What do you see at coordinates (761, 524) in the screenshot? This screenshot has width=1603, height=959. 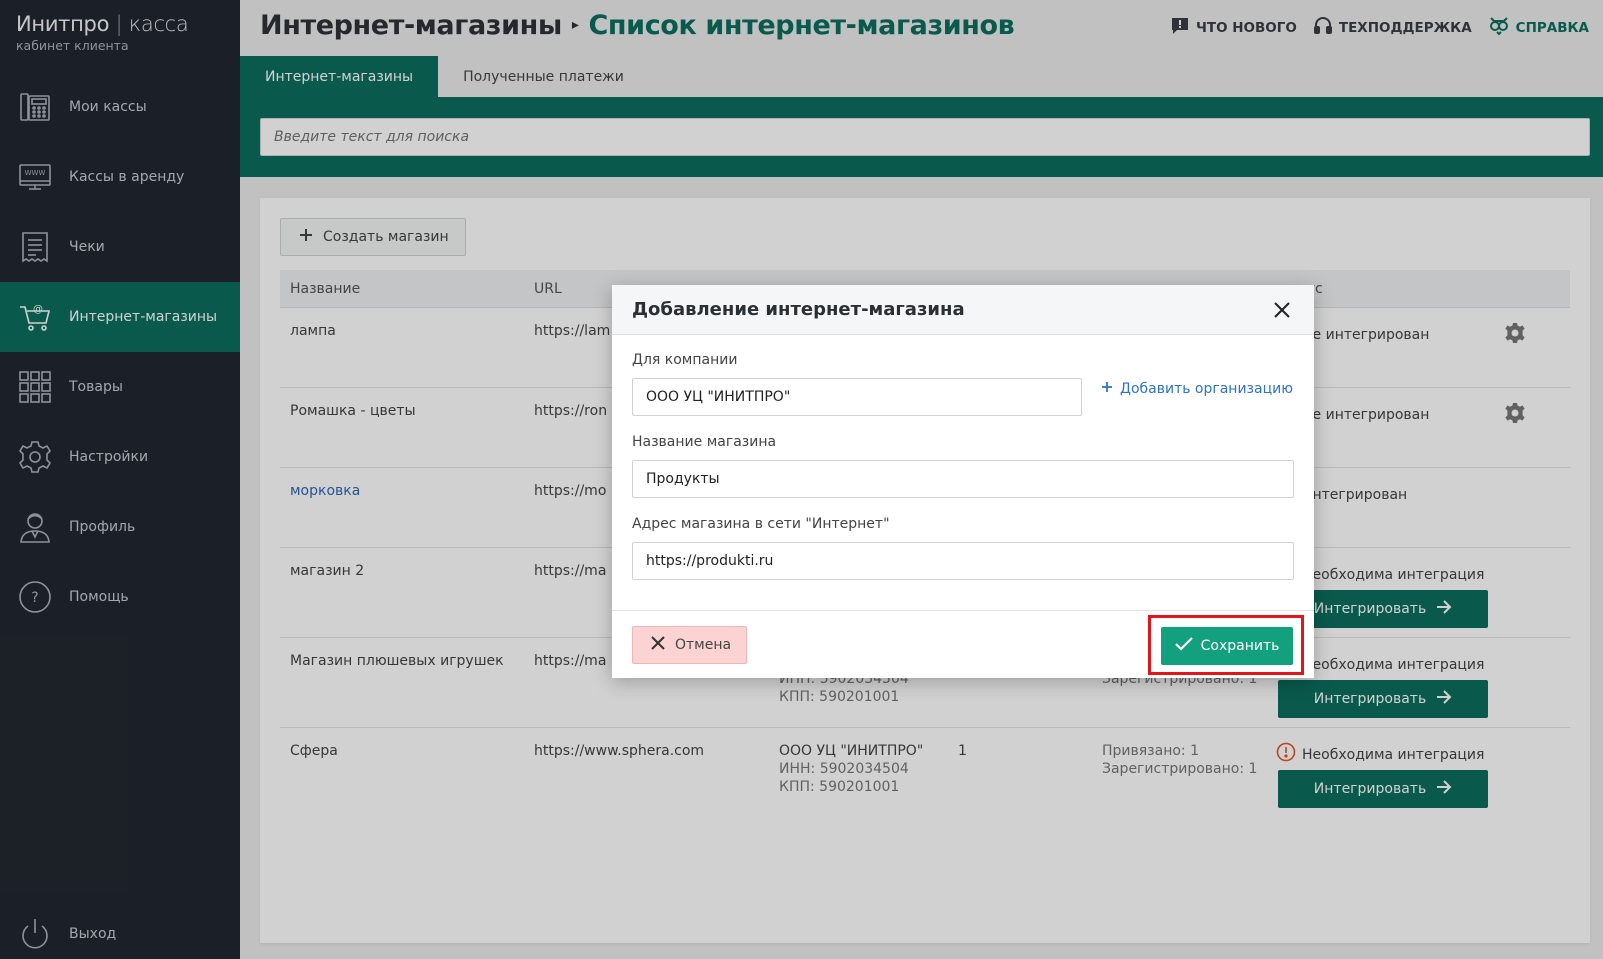 I see `shop-url-label: Адрес магазина в сети "Интернет"` at bounding box center [761, 524].